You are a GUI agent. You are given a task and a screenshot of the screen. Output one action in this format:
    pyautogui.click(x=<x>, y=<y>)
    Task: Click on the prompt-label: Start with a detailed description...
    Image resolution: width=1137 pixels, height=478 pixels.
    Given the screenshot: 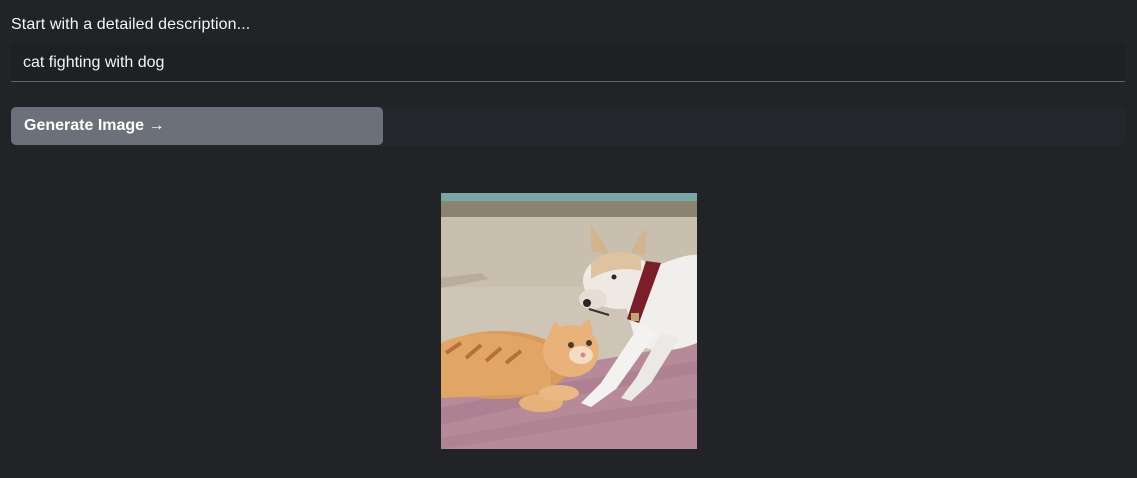 What is the action you would take?
    pyautogui.click(x=131, y=24)
    